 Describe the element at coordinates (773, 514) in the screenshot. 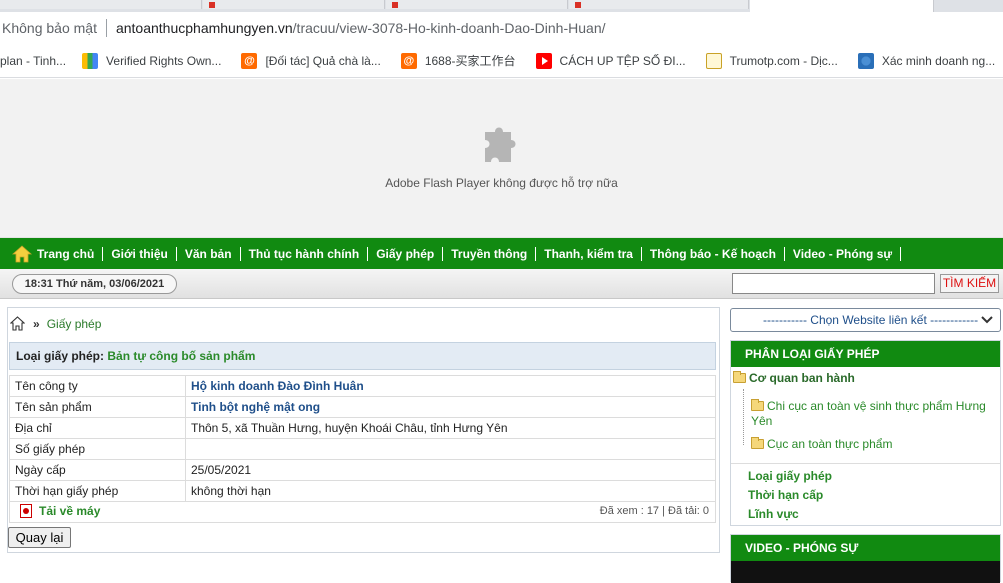

I see `sidebar-link-field: Lĩnh vực` at that location.